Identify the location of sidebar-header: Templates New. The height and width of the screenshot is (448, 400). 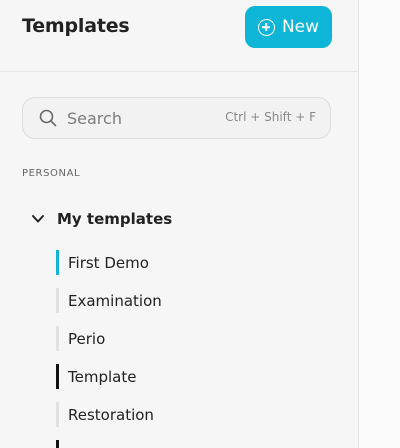
(179, 36).